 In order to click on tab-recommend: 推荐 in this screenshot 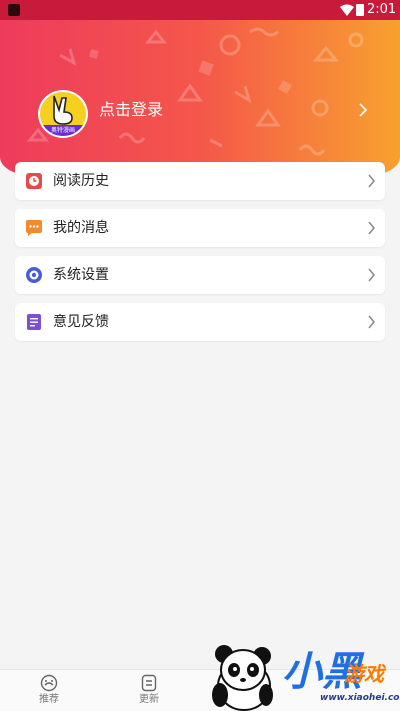, I will do `click(49, 692)`.